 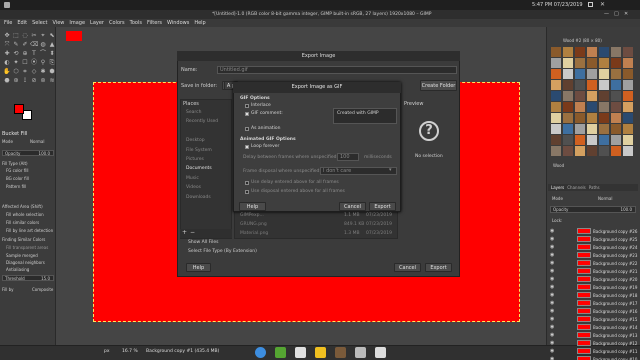 What do you see at coordinates (594, 319) in the screenshot?
I see `layer-row: ◉ Background copy #15` at bounding box center [594, 319].